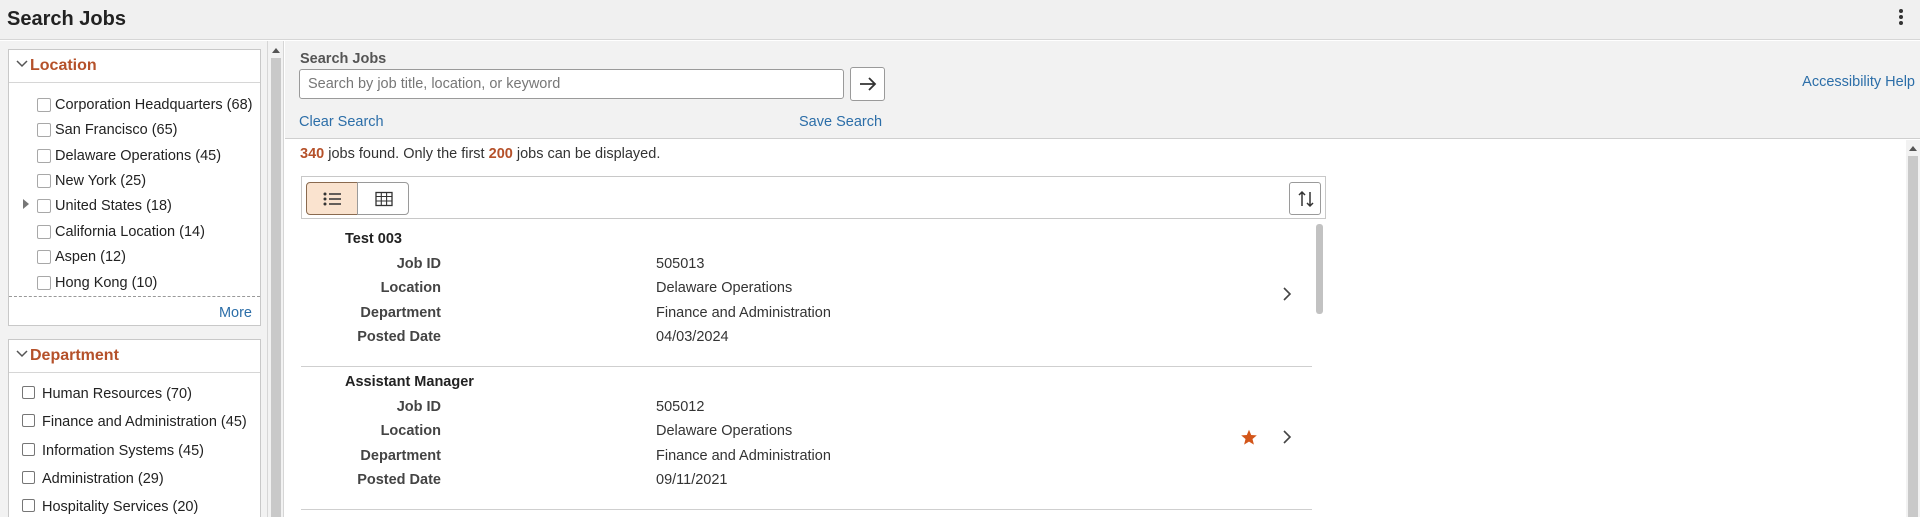 The width and height of the screenshot is (1920, 517). I want to click on location-row: Location Delaware Operations, so click(601, 290).